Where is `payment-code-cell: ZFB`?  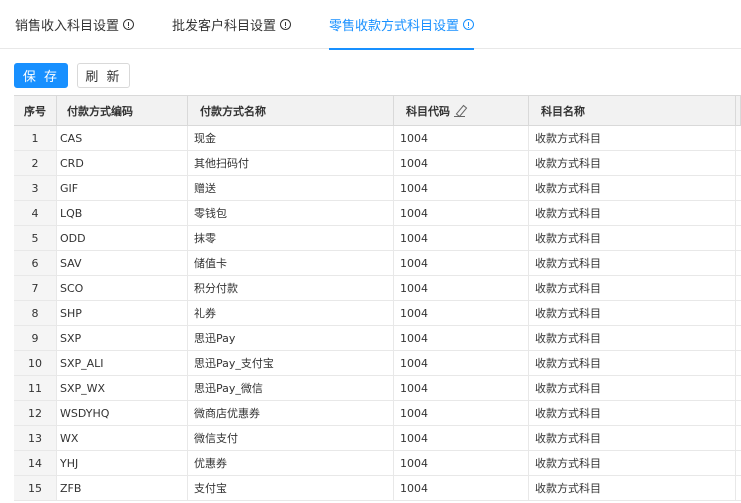
payment-code-cell: ZFB is located at coordinates (122, 488).